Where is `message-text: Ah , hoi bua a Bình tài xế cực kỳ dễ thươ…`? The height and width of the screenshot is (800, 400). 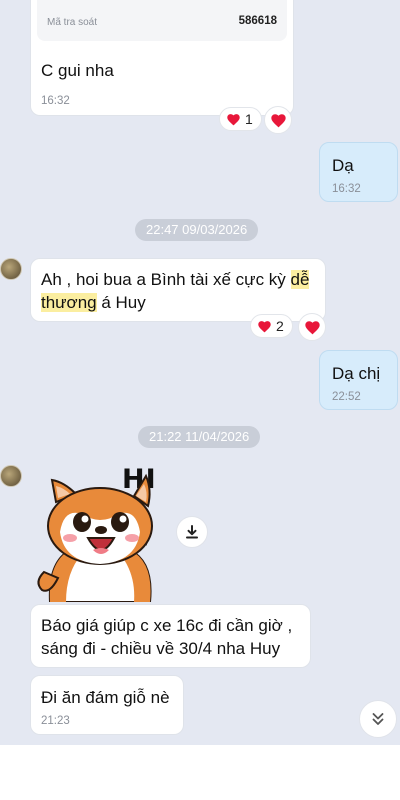
message-text: Ah , hoi bua a Bình tài xế cực kỳ dễ thươ… is located at coordinates (181, 291).